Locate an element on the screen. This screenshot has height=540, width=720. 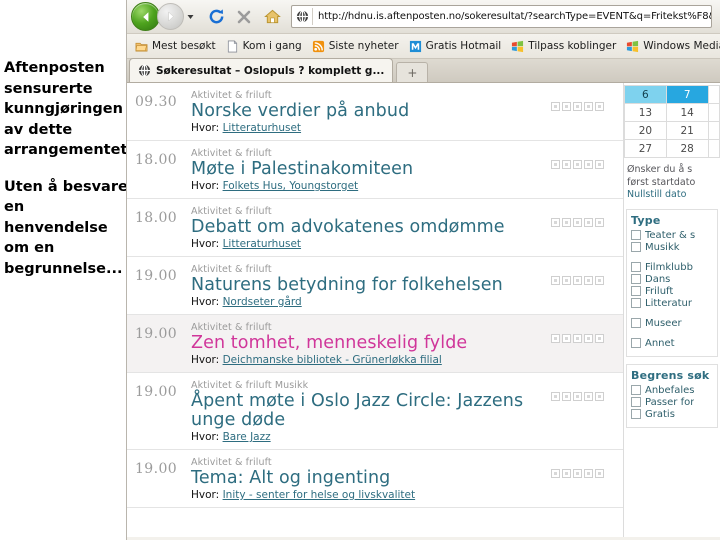
filter-checkbox-teater: Teater & s is located at coordinates (672, 235).